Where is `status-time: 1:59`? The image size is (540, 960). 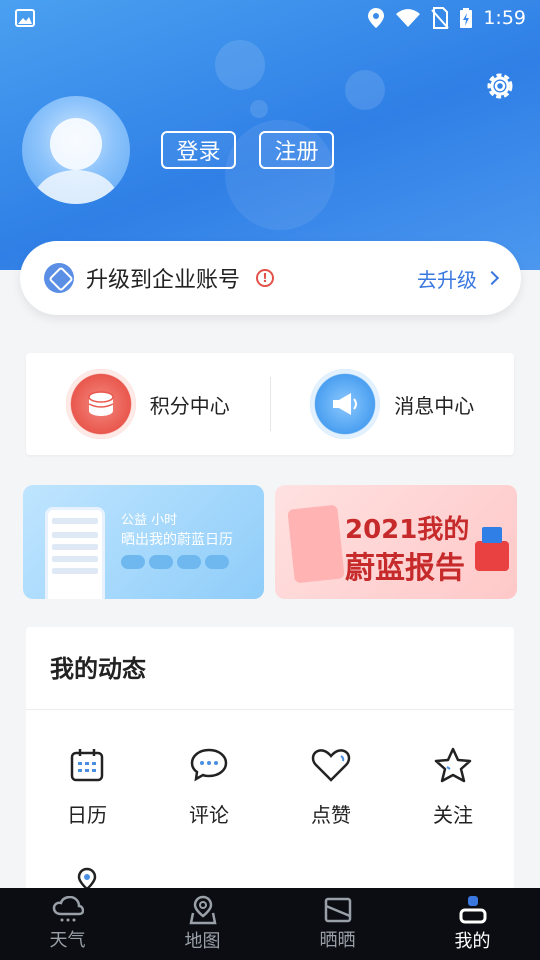 status-time: 1:59 is located at coordinates (504, 18).